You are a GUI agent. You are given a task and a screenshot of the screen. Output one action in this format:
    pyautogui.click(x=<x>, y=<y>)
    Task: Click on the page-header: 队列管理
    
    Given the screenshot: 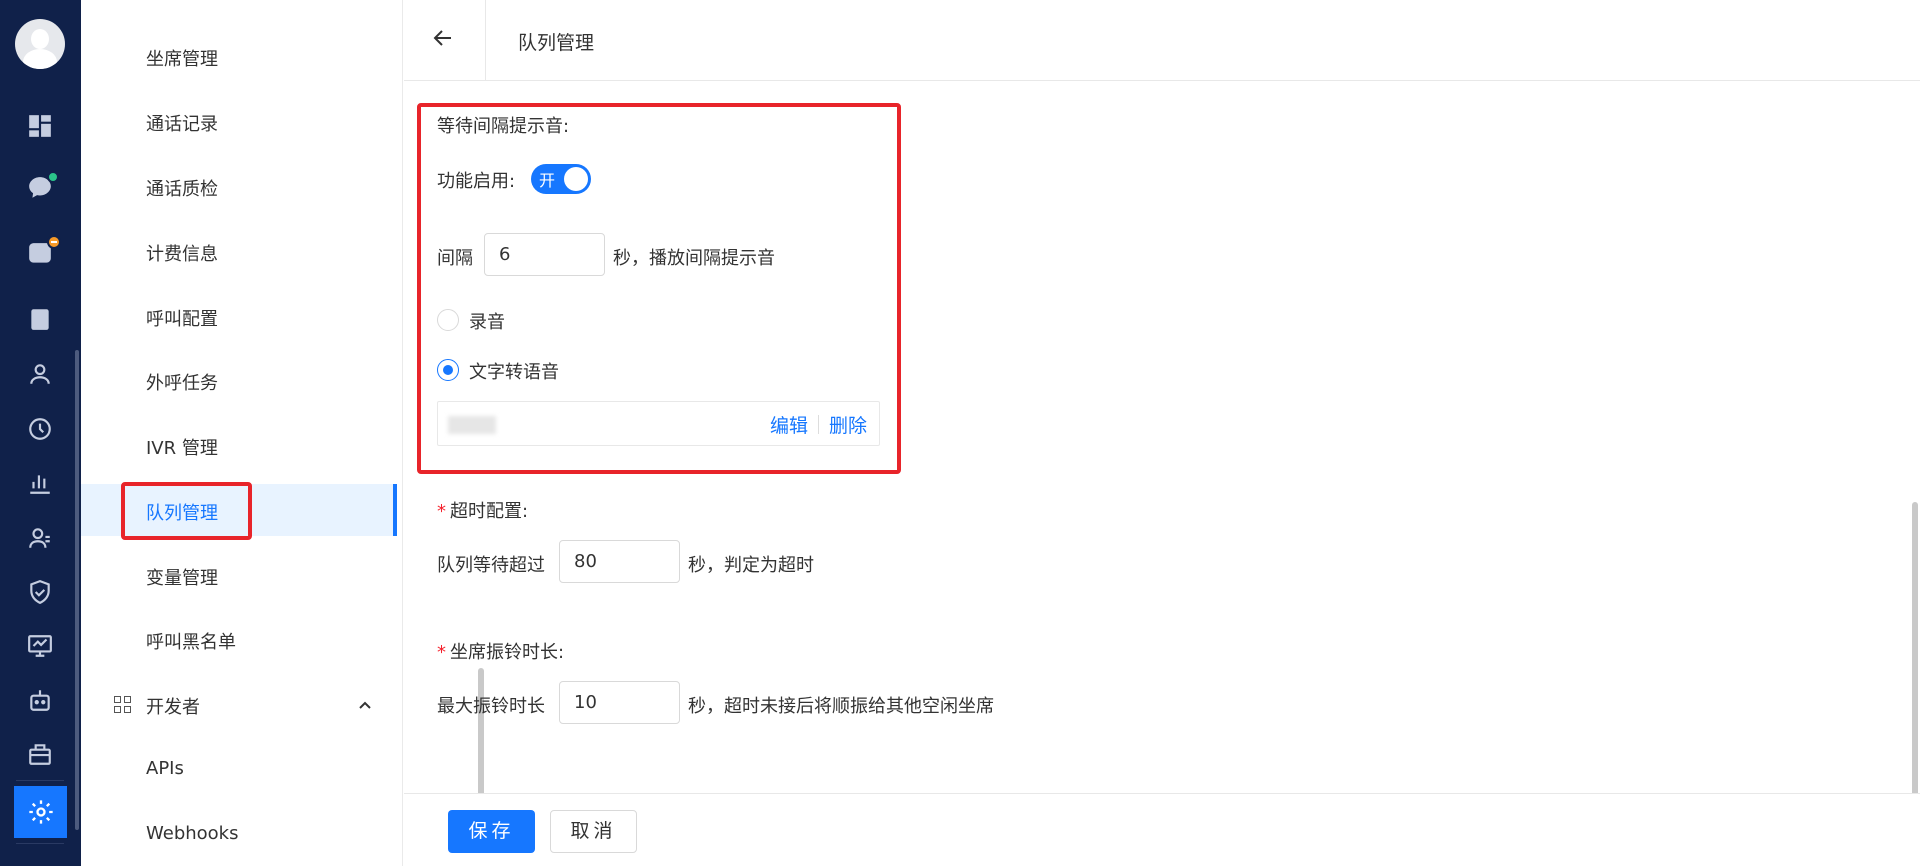 What is the action you would take?
    pyautogui.click(x=1162, y=40)
    